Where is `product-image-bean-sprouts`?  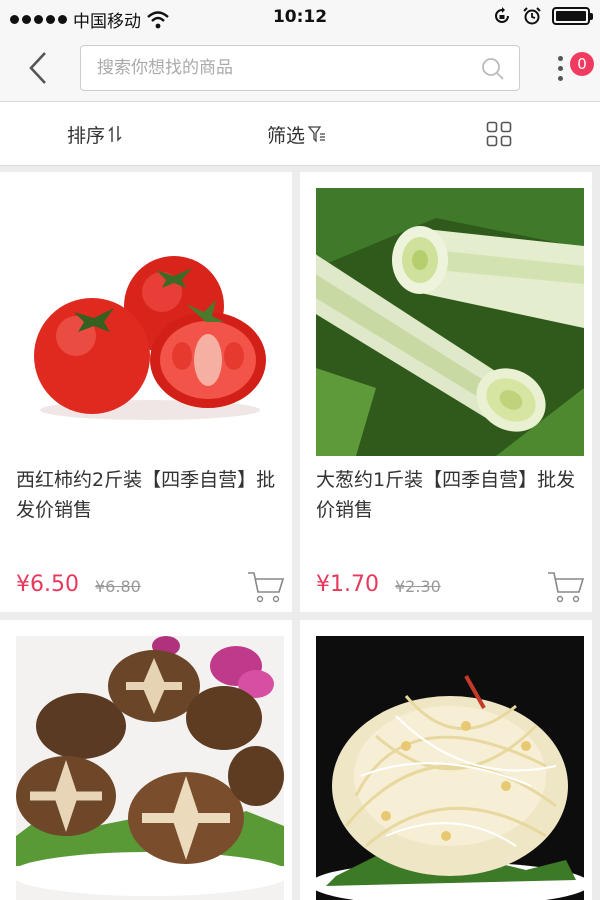 product-image-bean-sprouts is located at coordinates (450, 768).